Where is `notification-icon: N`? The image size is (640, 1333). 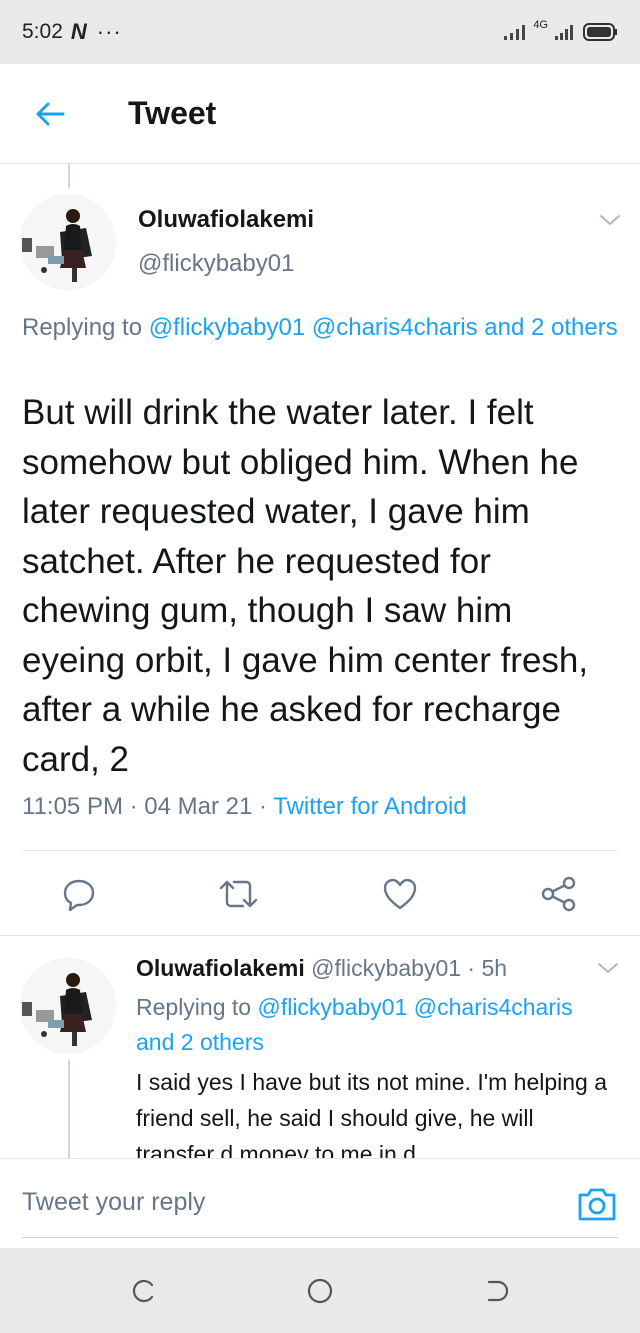 notification-icon: N is located at coordinates (78, 31).